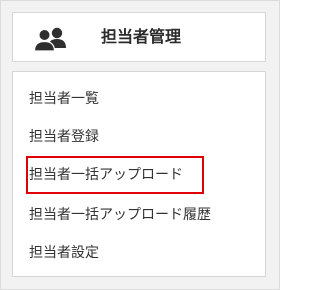 The image size is (320, 290). Describe the element at coordinates (64, 99) in the screenshot. I see `menu-item-staff-list: 担当者一覧` at that location.